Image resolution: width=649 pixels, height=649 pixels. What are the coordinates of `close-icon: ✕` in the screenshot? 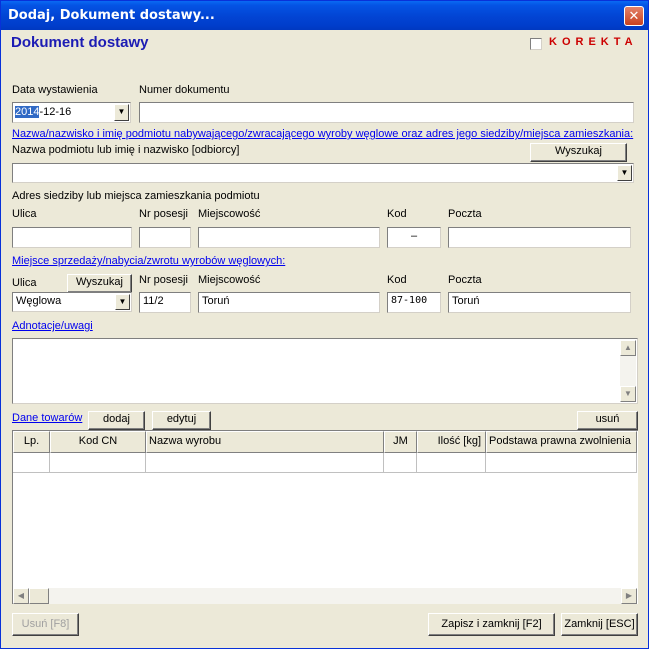 It's located at (634, 15).